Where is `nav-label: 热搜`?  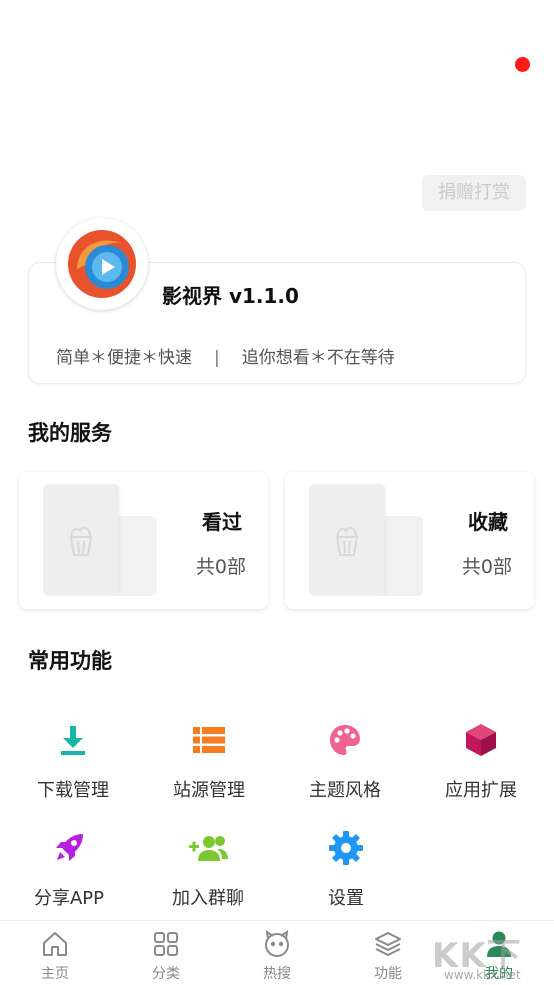 nav-label: 热搜 is located at coordinates (277, 974).